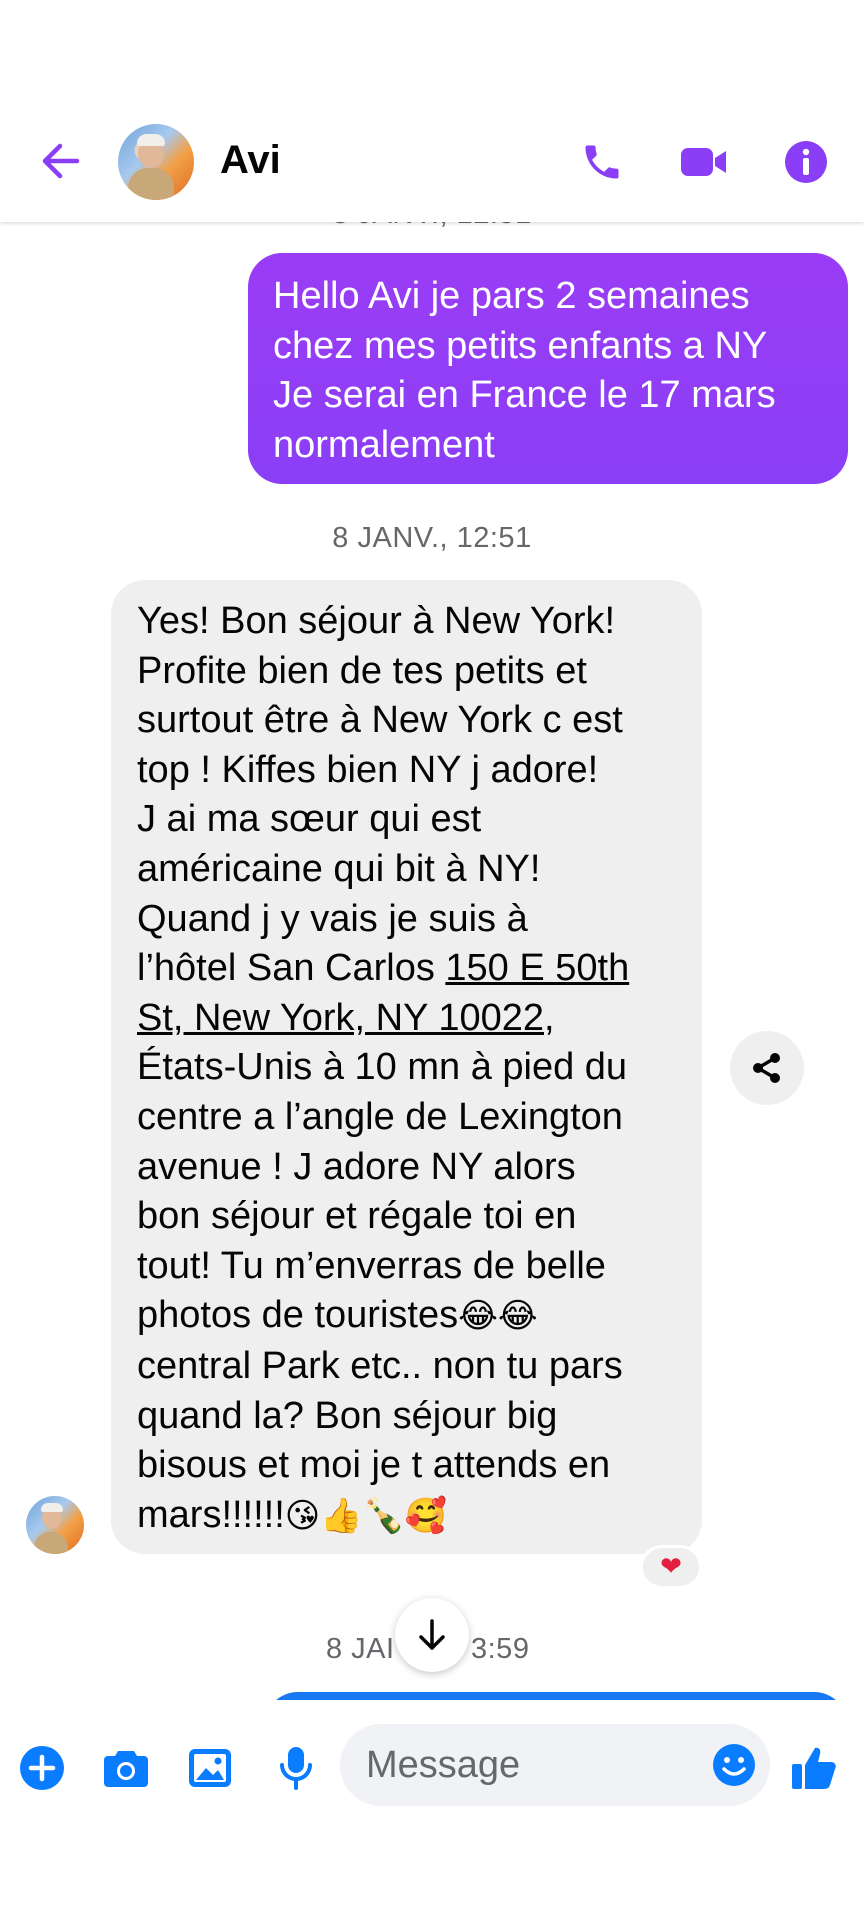  I want to click on voice-call-button, so click(602, 162).